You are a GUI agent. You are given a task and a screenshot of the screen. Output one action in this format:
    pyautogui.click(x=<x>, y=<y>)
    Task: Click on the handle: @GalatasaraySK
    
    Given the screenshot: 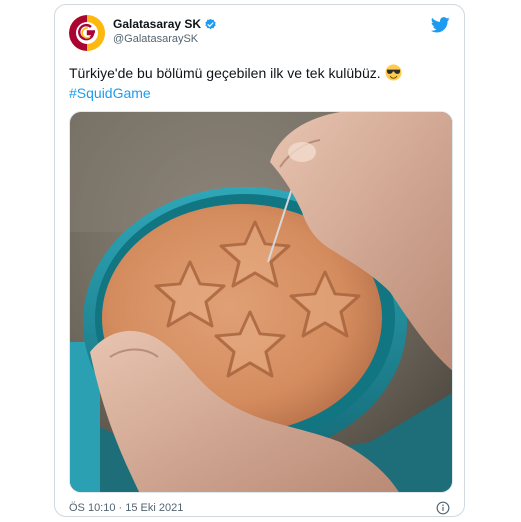 What is the action you would take?
    pyautogui.click(x=165, y=39)
    